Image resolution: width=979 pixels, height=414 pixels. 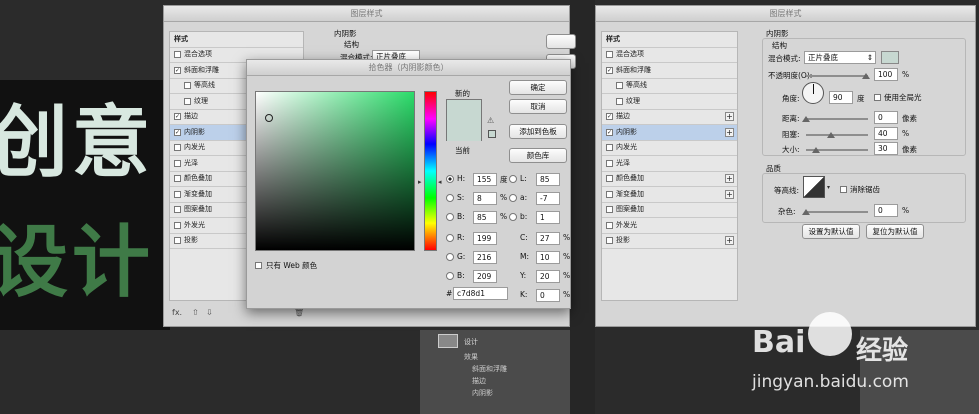 What do you see at coordinates (485, 238) in the screenshot?
I see `channel-field: 199` at bounding box center [485, 238].